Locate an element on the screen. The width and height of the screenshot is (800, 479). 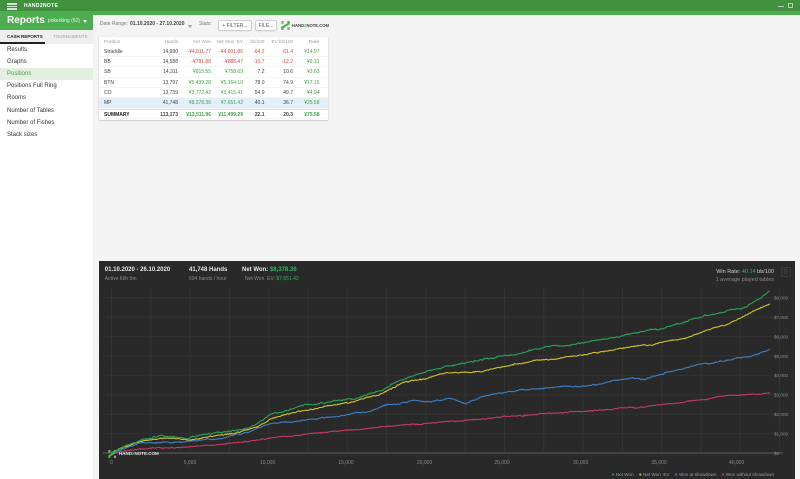
svg-text: 20,000 is located at coordinates (425, 463).